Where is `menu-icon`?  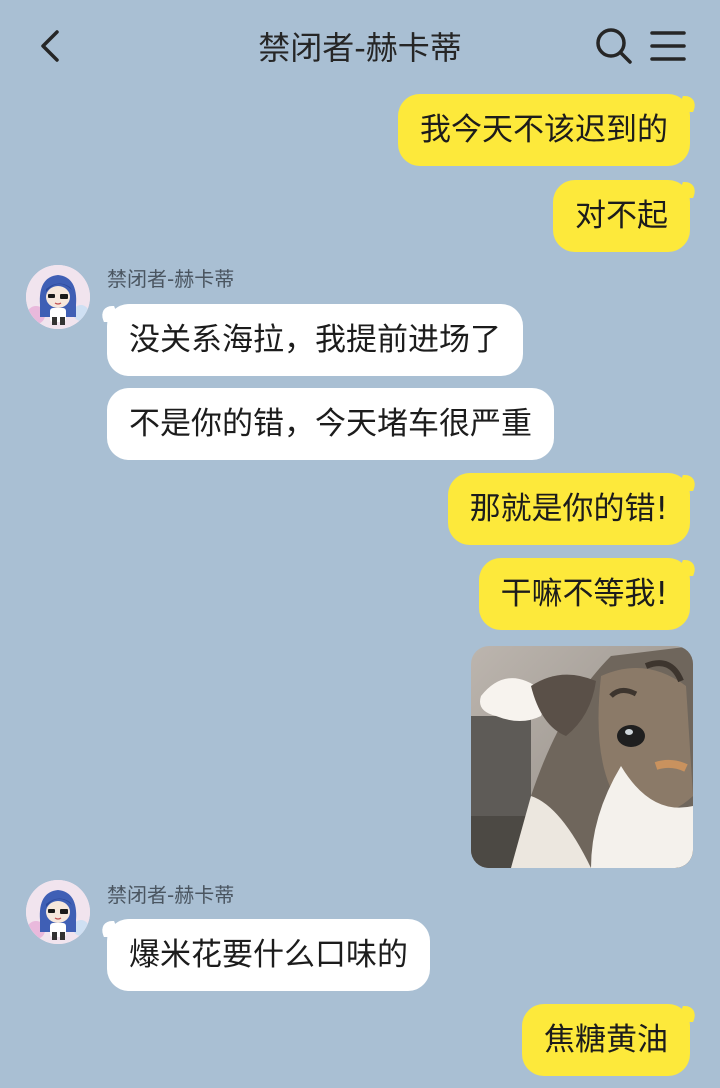
menu-icon is located at coordinates (668, 46).